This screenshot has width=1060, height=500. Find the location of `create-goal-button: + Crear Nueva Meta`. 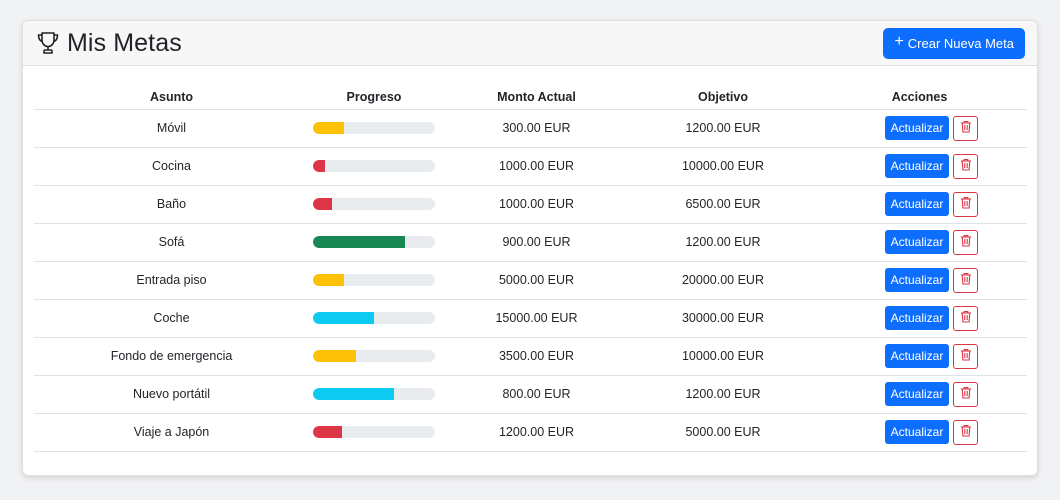

create-goal-button: + Crear Nueva Meta is located at coordinates (954, 43).